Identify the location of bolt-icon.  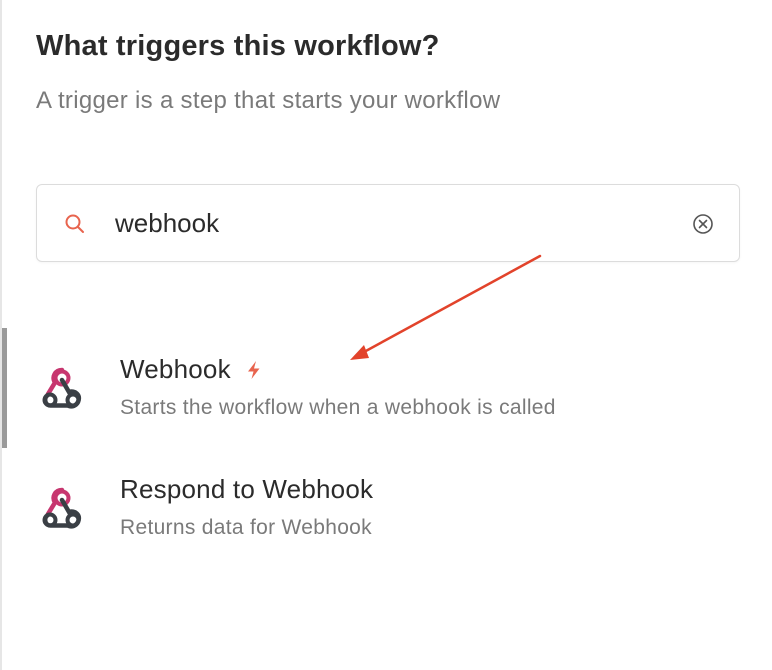
(253, 369).